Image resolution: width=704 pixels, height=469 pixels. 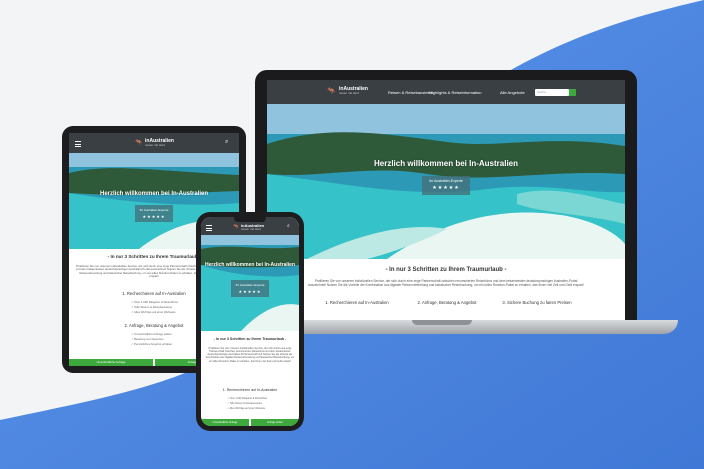 I want to click on phone-notch, so click(x=250, y=219).